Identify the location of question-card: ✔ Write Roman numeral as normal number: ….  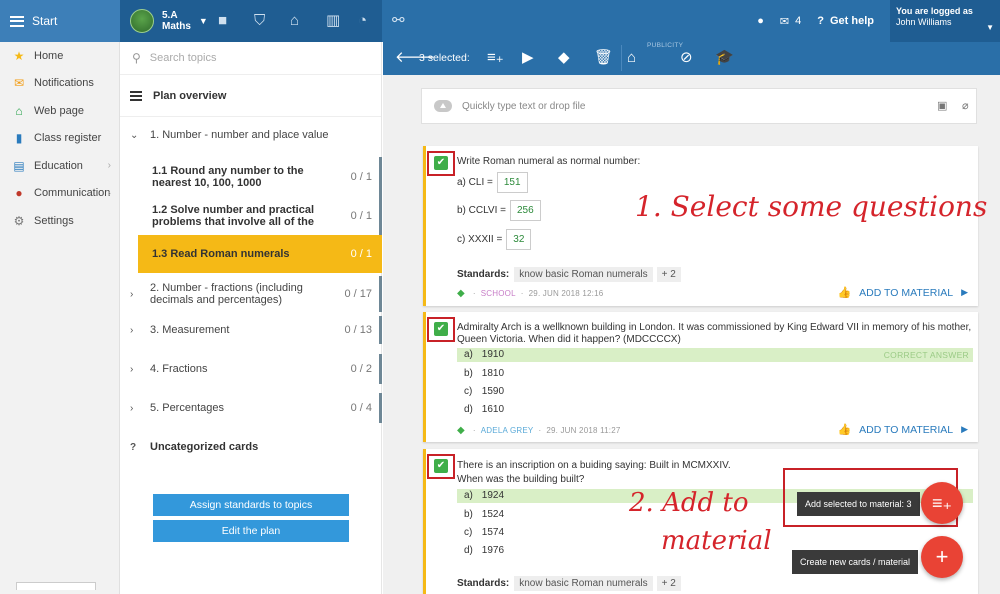
(700, 226).